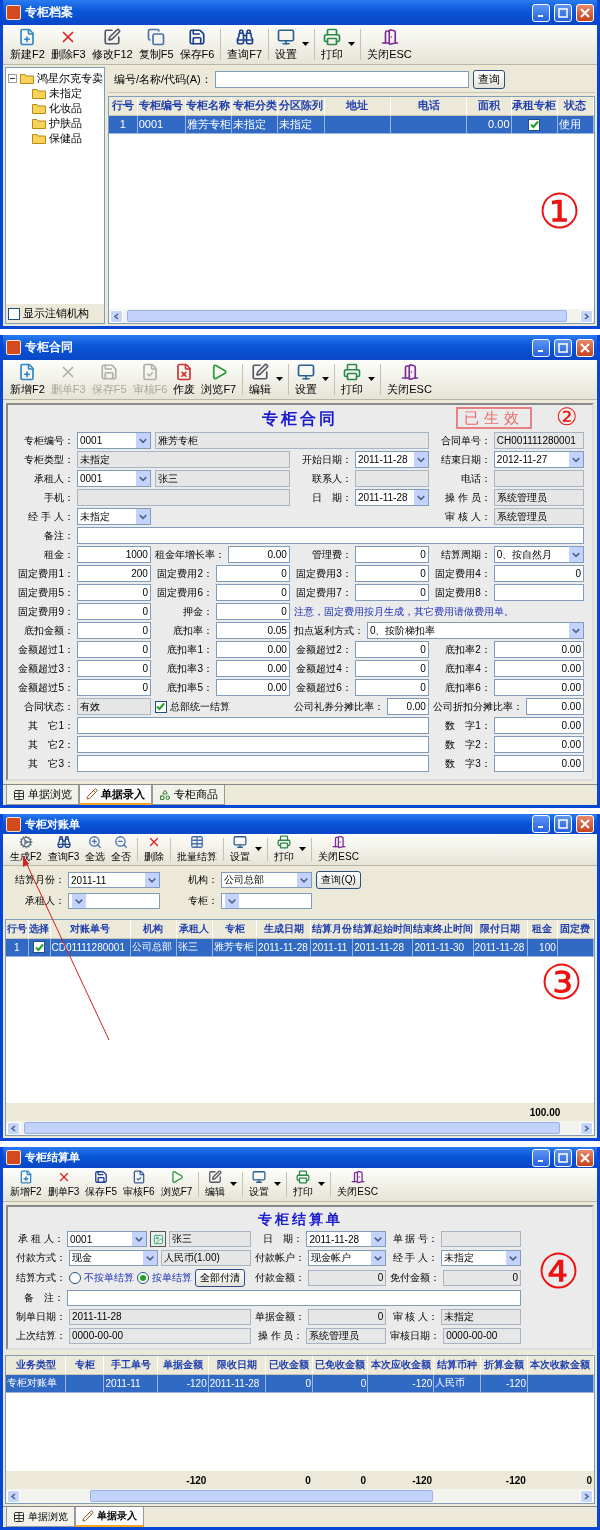 The height and width of the screenshot is (1530, 600). I want to click on toolbar-button: 删除F3, so click(68, 44).